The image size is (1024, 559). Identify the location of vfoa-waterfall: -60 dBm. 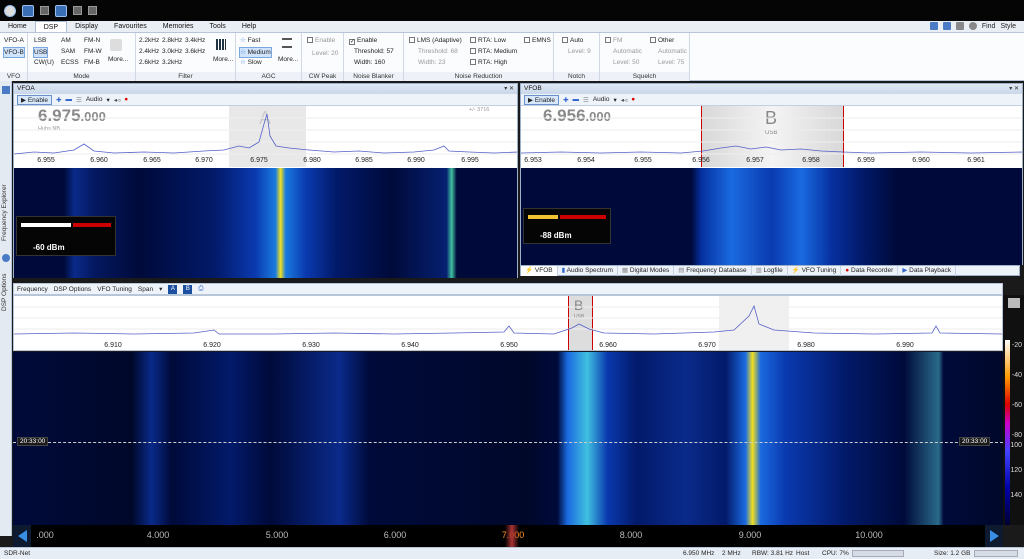
(265, 223).